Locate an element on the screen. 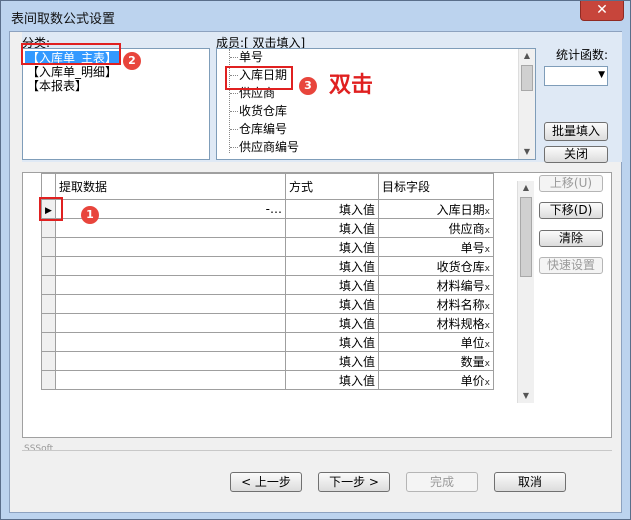 The height and width of the screenshot is (520, 631). annotation-badge: 1 is located at coordinates (90, 215).